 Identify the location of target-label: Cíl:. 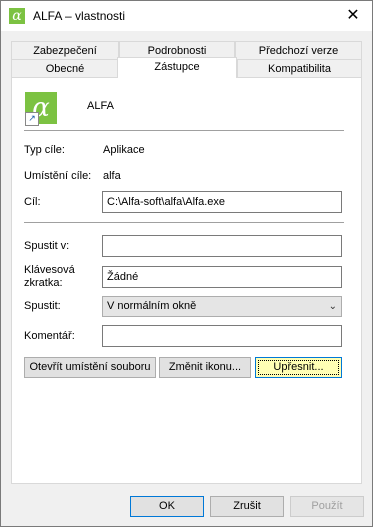
(32, 202).